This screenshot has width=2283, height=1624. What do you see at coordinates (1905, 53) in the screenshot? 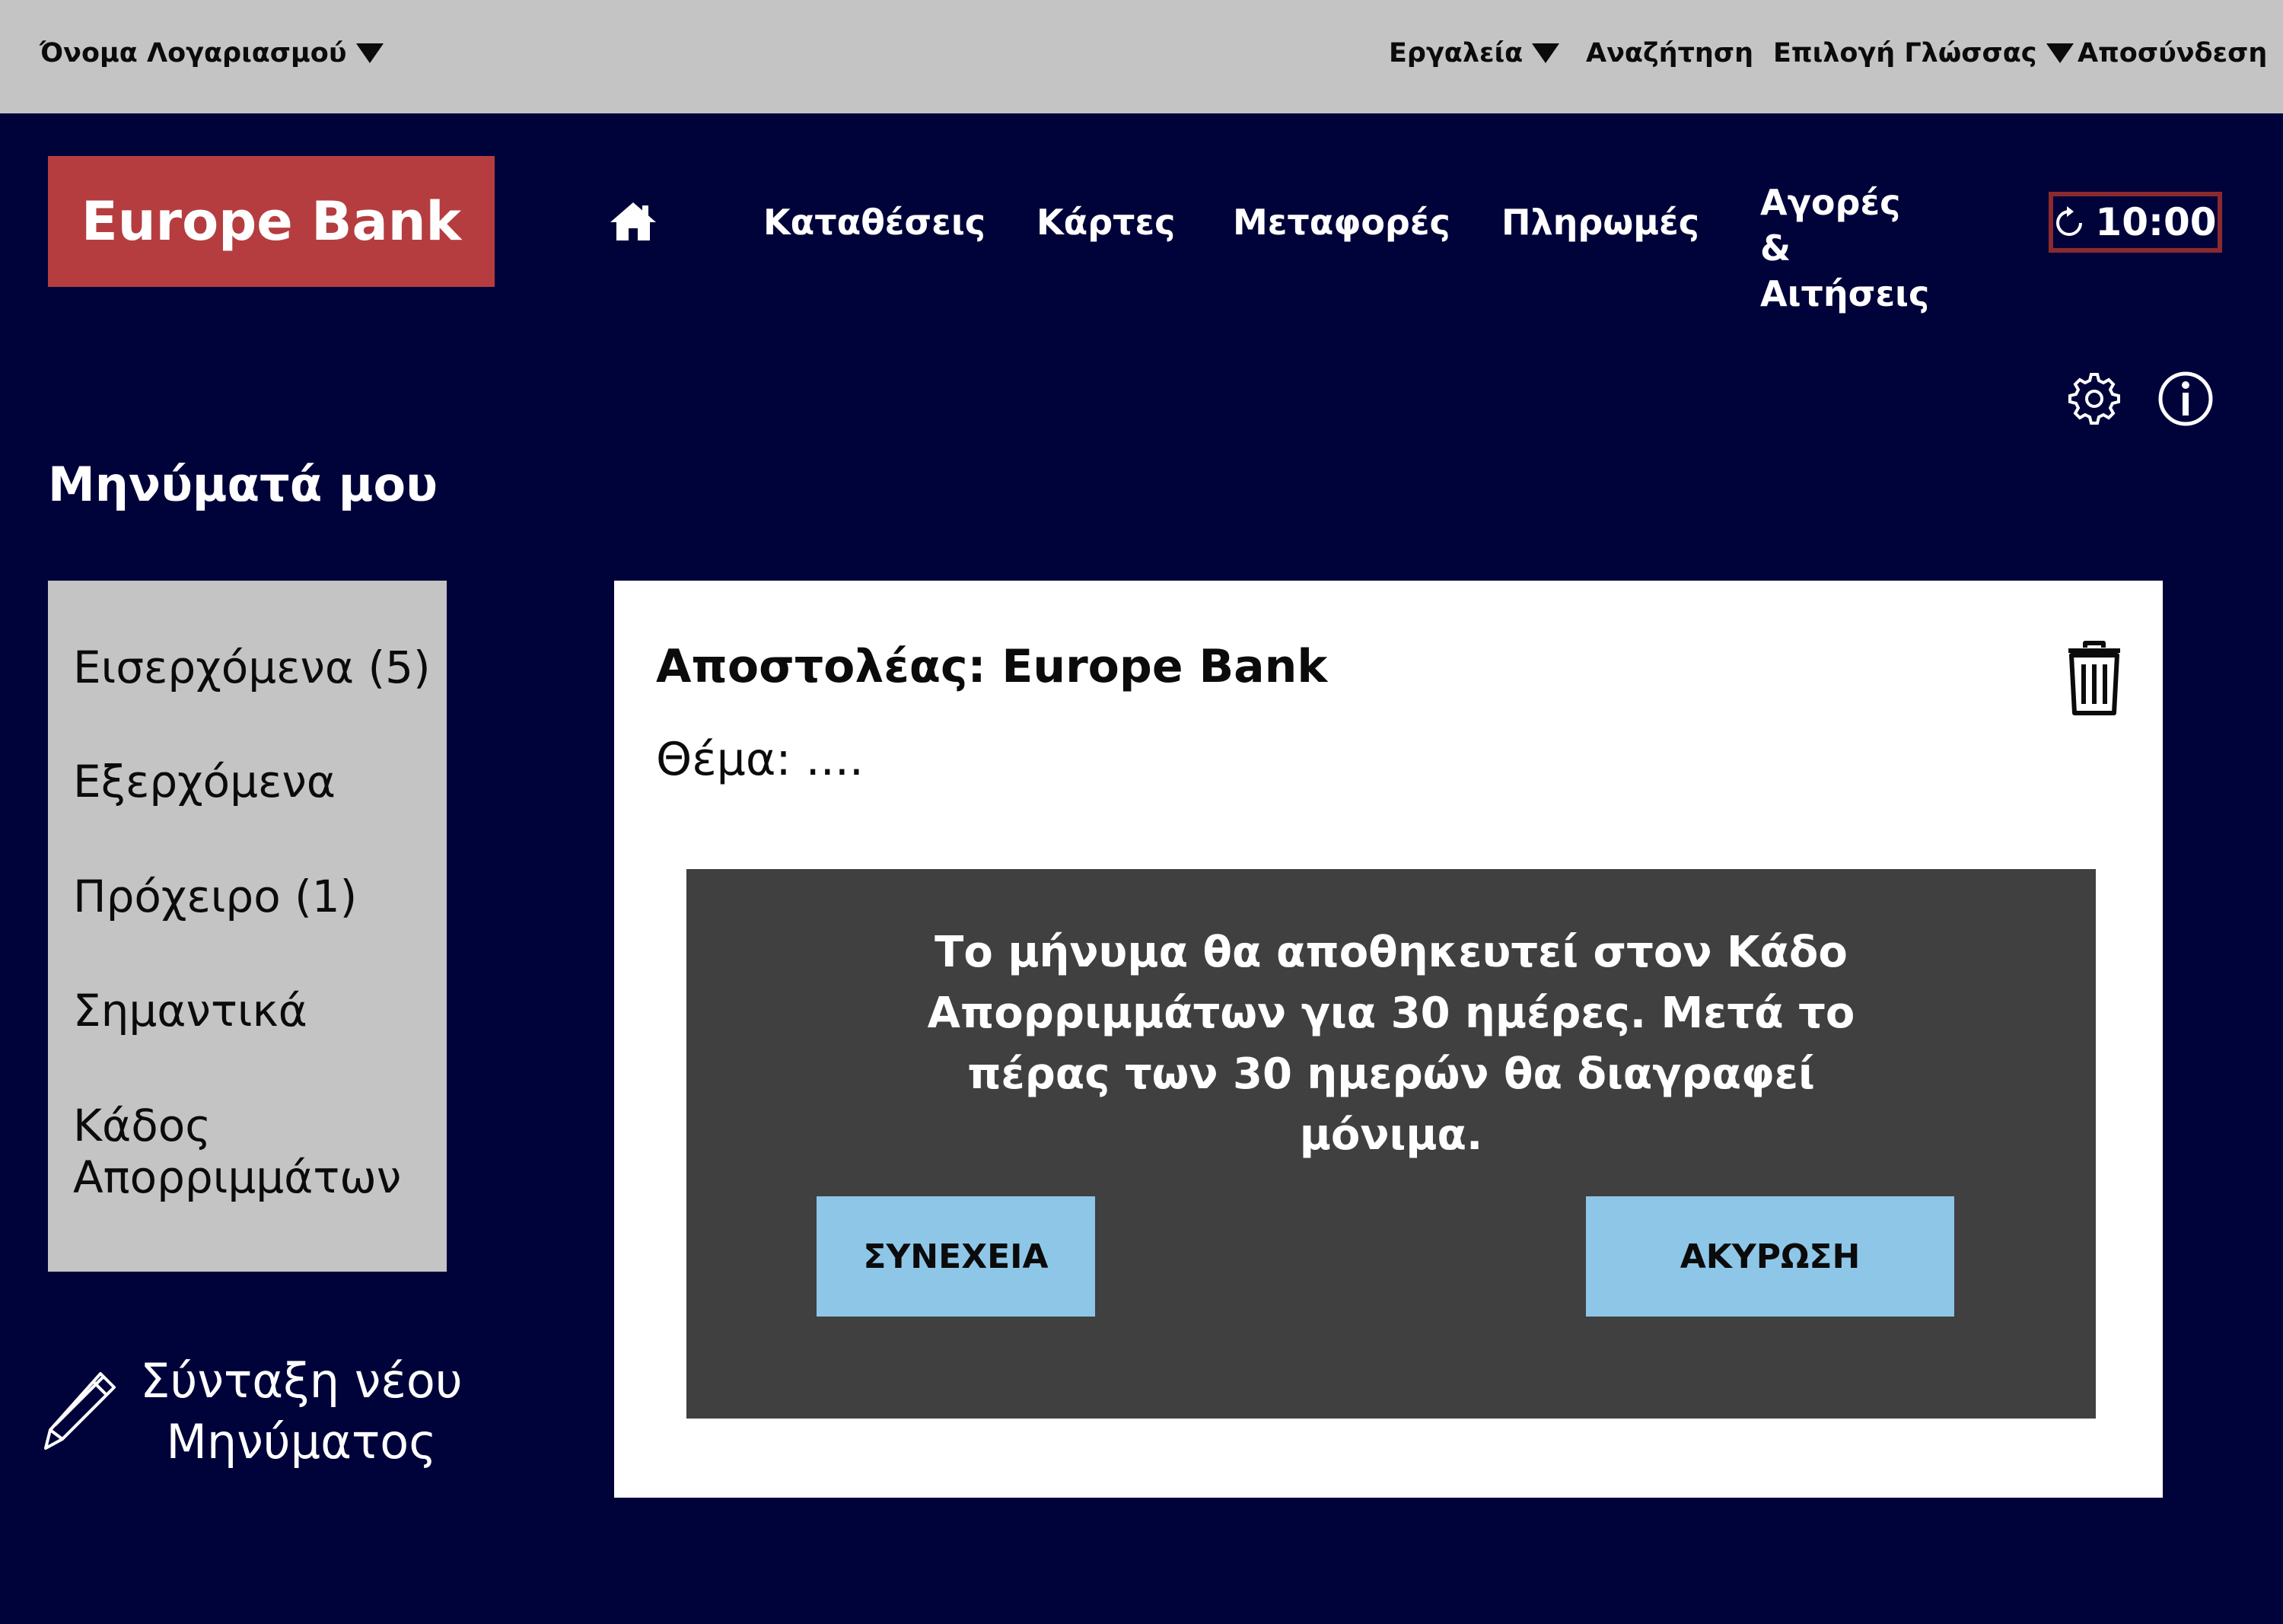
I see `language-menu-label: Επιλογή Γλώσσας` at bounding box center [1905, 53].